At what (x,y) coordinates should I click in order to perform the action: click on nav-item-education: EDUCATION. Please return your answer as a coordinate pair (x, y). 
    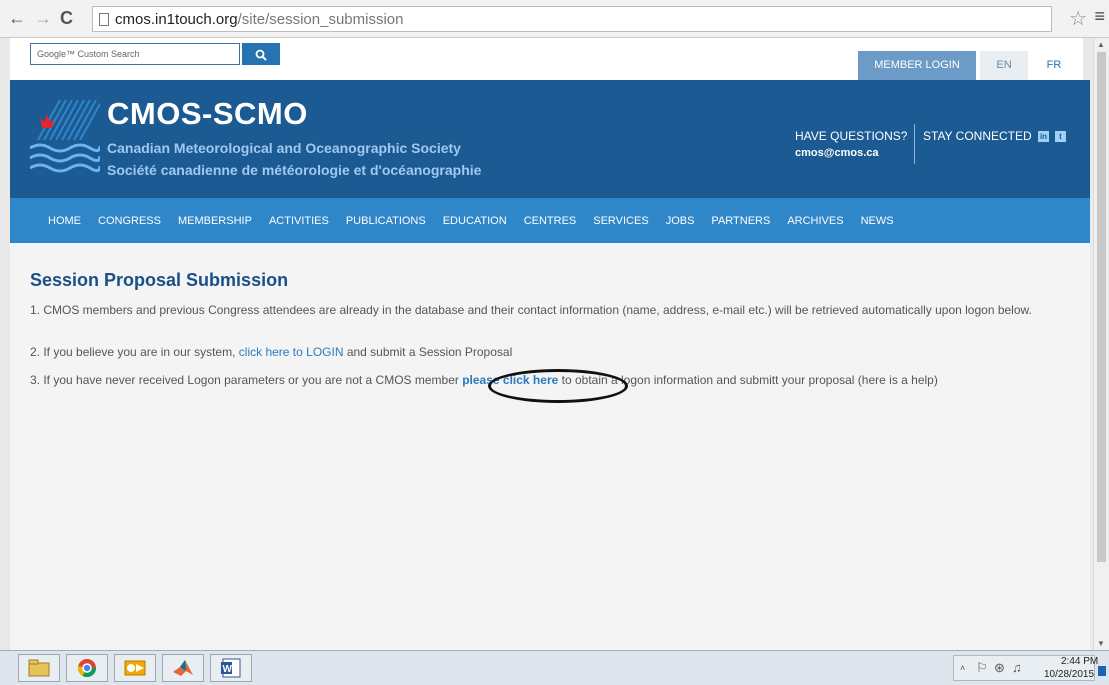
    Looking at the image, I should click on (475, 221).